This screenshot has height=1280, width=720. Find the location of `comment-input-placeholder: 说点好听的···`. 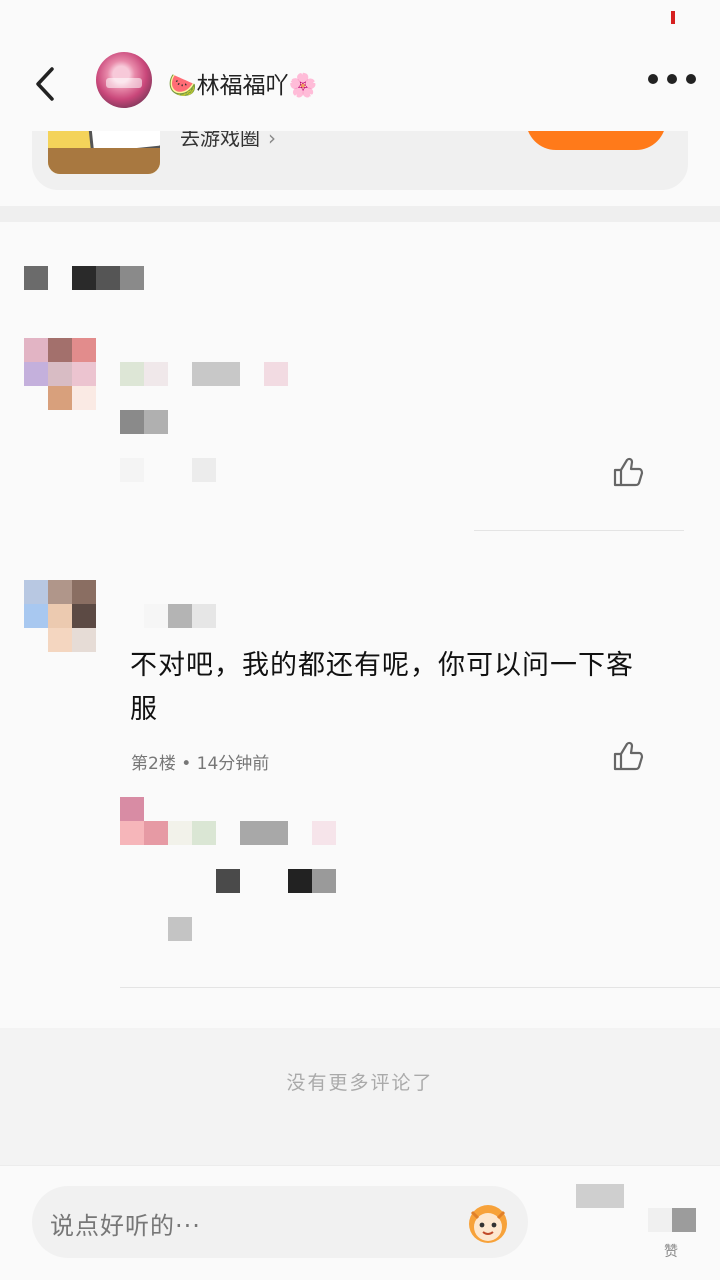

comment-input-placeholder: 说点好听的··· is located at coordinates (125, 1226).